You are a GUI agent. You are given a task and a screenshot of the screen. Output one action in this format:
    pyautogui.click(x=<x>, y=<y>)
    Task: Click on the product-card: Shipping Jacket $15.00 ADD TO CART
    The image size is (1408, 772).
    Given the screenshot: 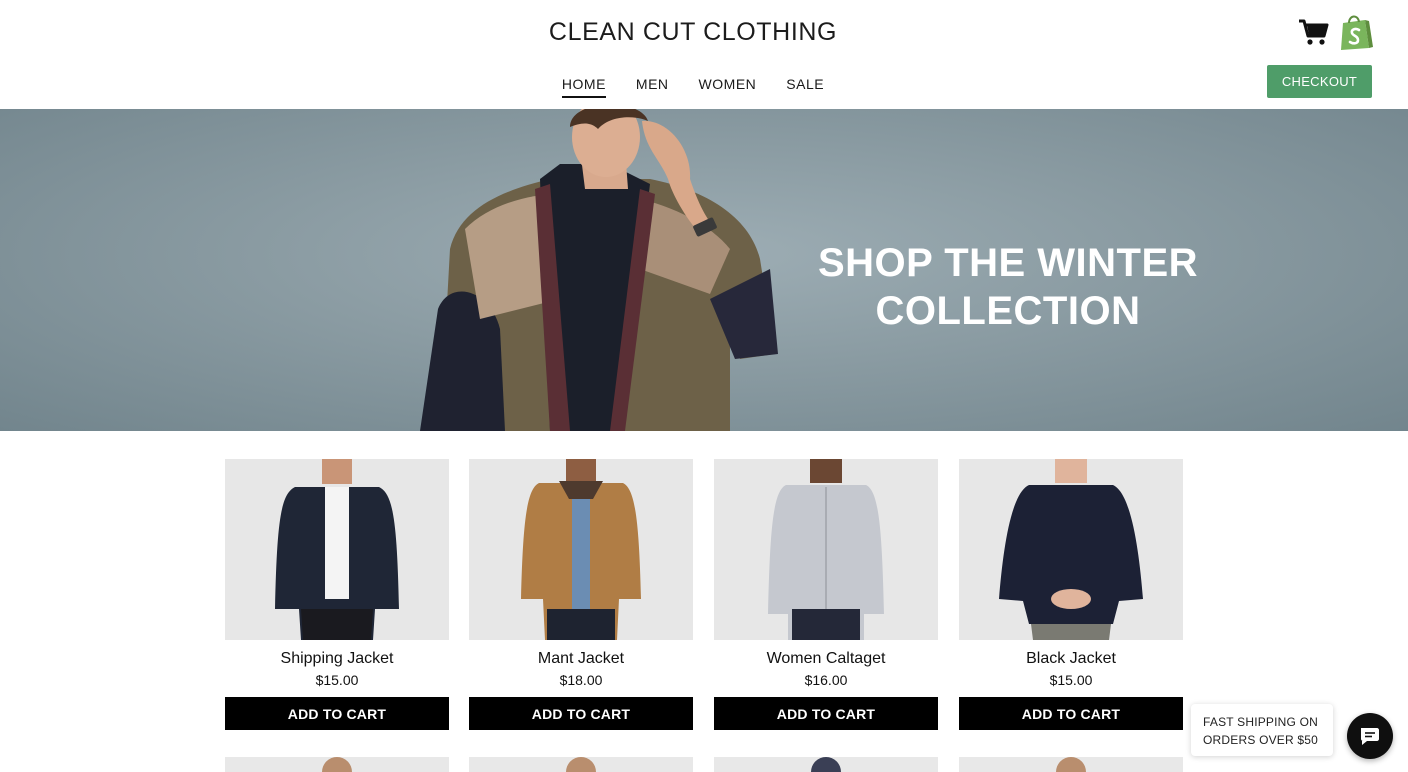 What is the action you would take?
    pyautogui.click(x=337, y=594)
    